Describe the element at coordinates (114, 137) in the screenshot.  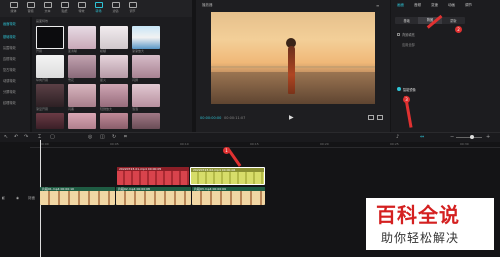
I see `rotate-icon: ↻` at that location.